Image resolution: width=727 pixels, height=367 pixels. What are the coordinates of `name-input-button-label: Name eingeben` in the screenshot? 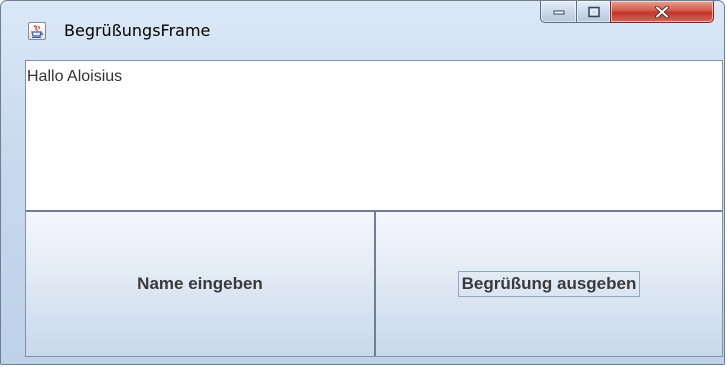 It's located at (200, 283).